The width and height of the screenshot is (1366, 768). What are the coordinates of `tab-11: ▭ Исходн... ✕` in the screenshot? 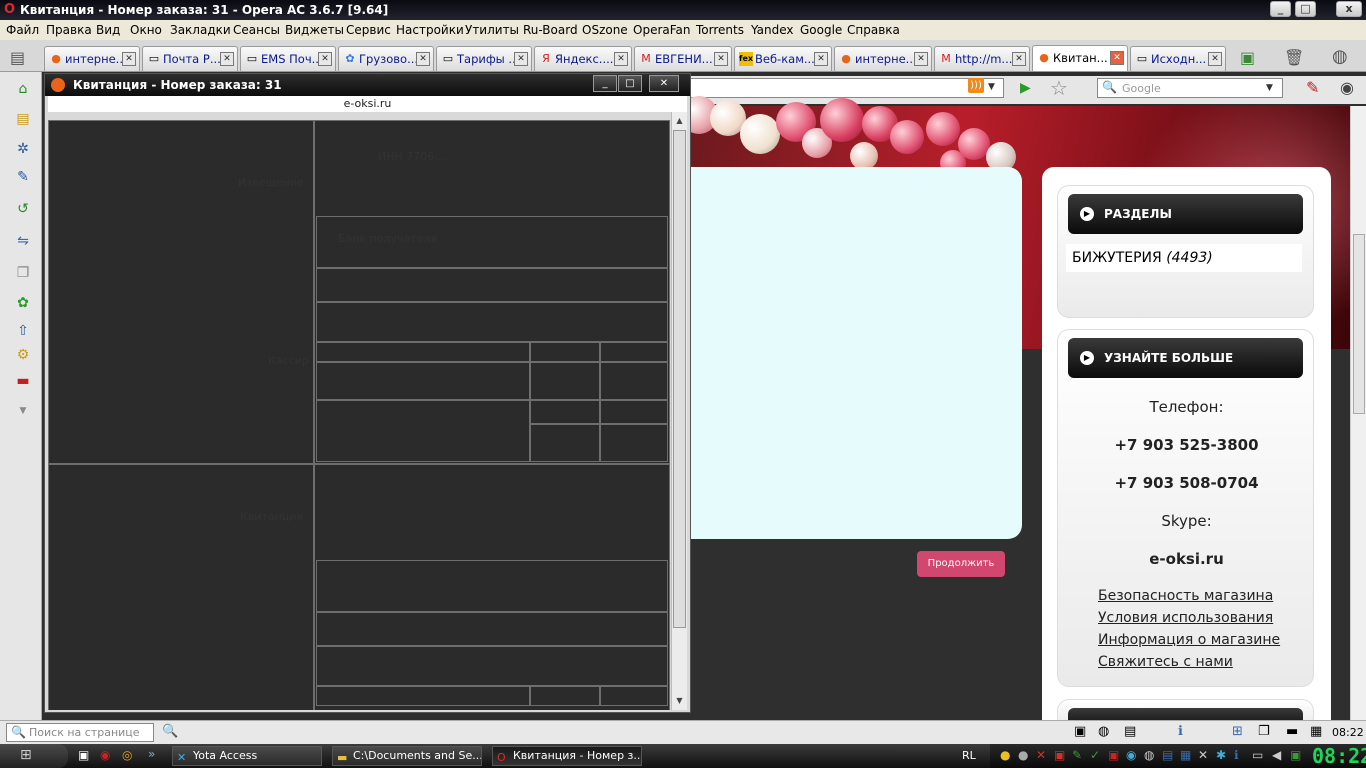 It's located at (1178, 58).